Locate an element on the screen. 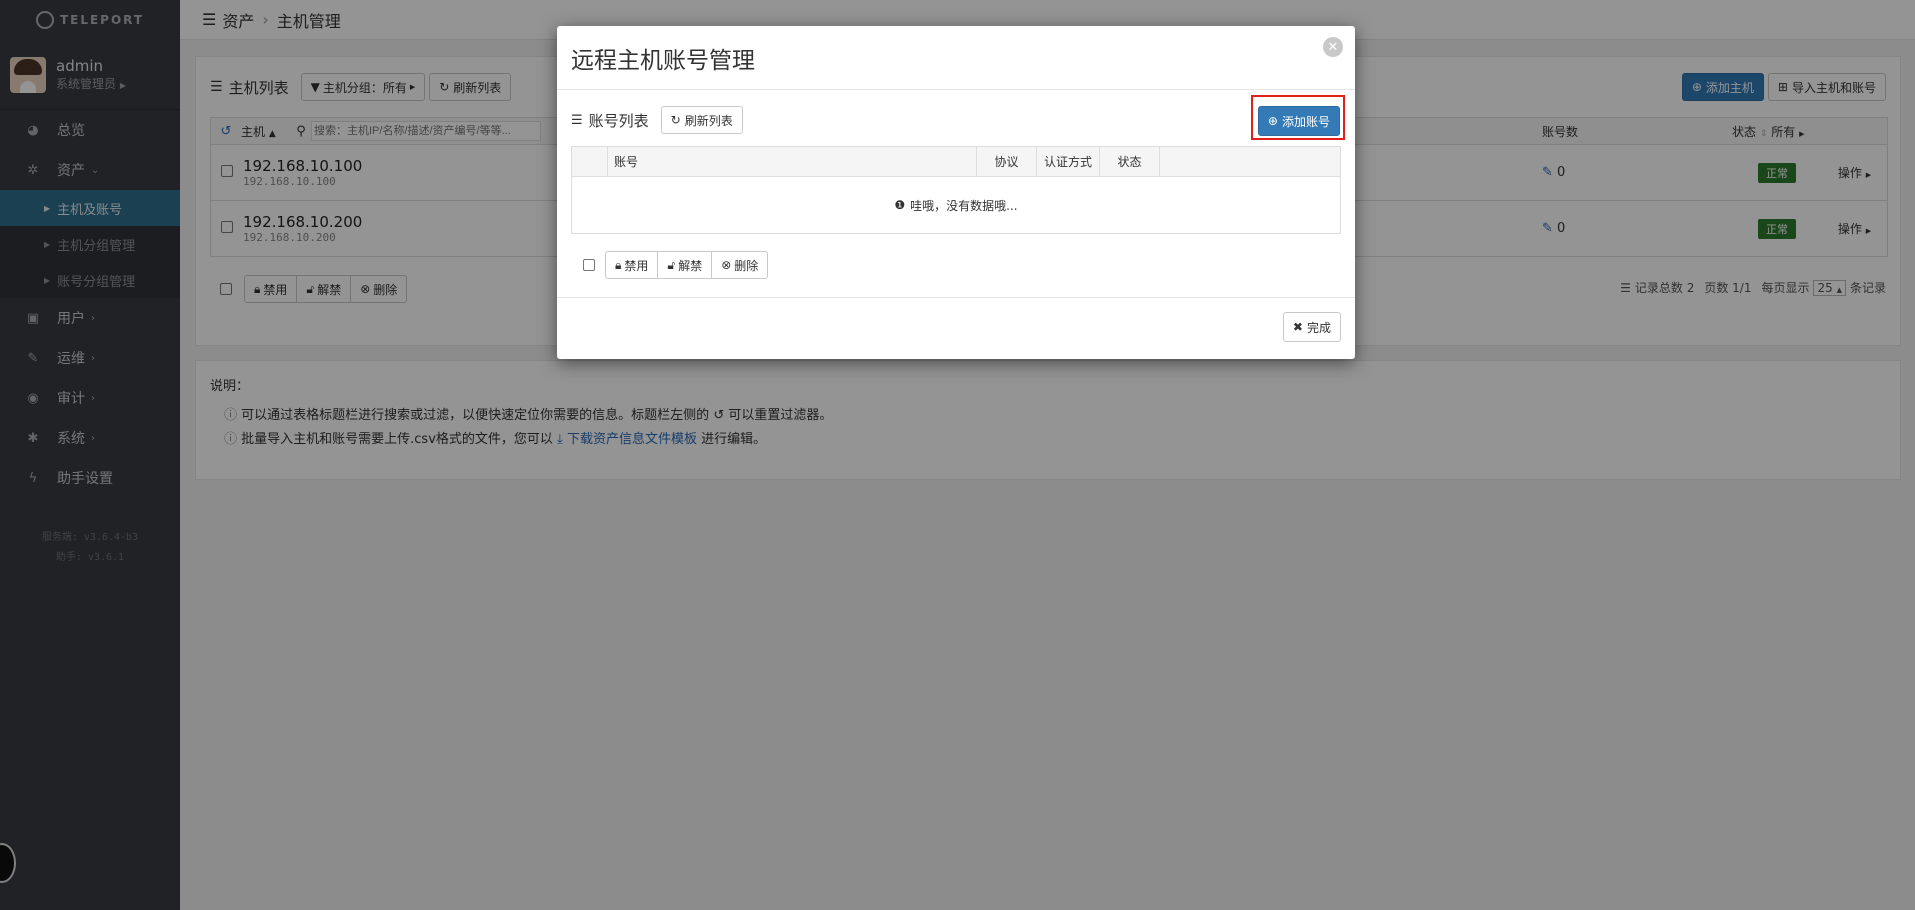  dialog-footer: ✖ 完成 is located at coordinates (956, 328).